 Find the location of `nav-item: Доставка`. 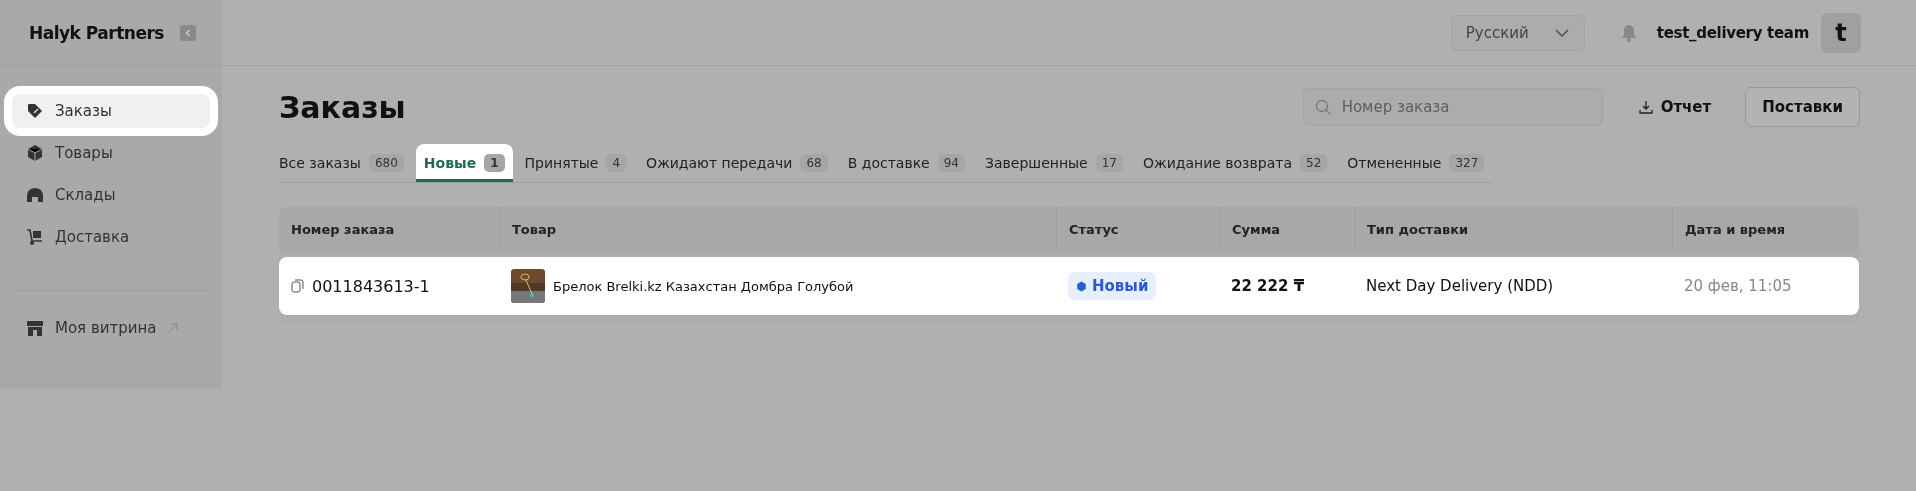

nav-item: Доставка is located at coordinates (111, 237).